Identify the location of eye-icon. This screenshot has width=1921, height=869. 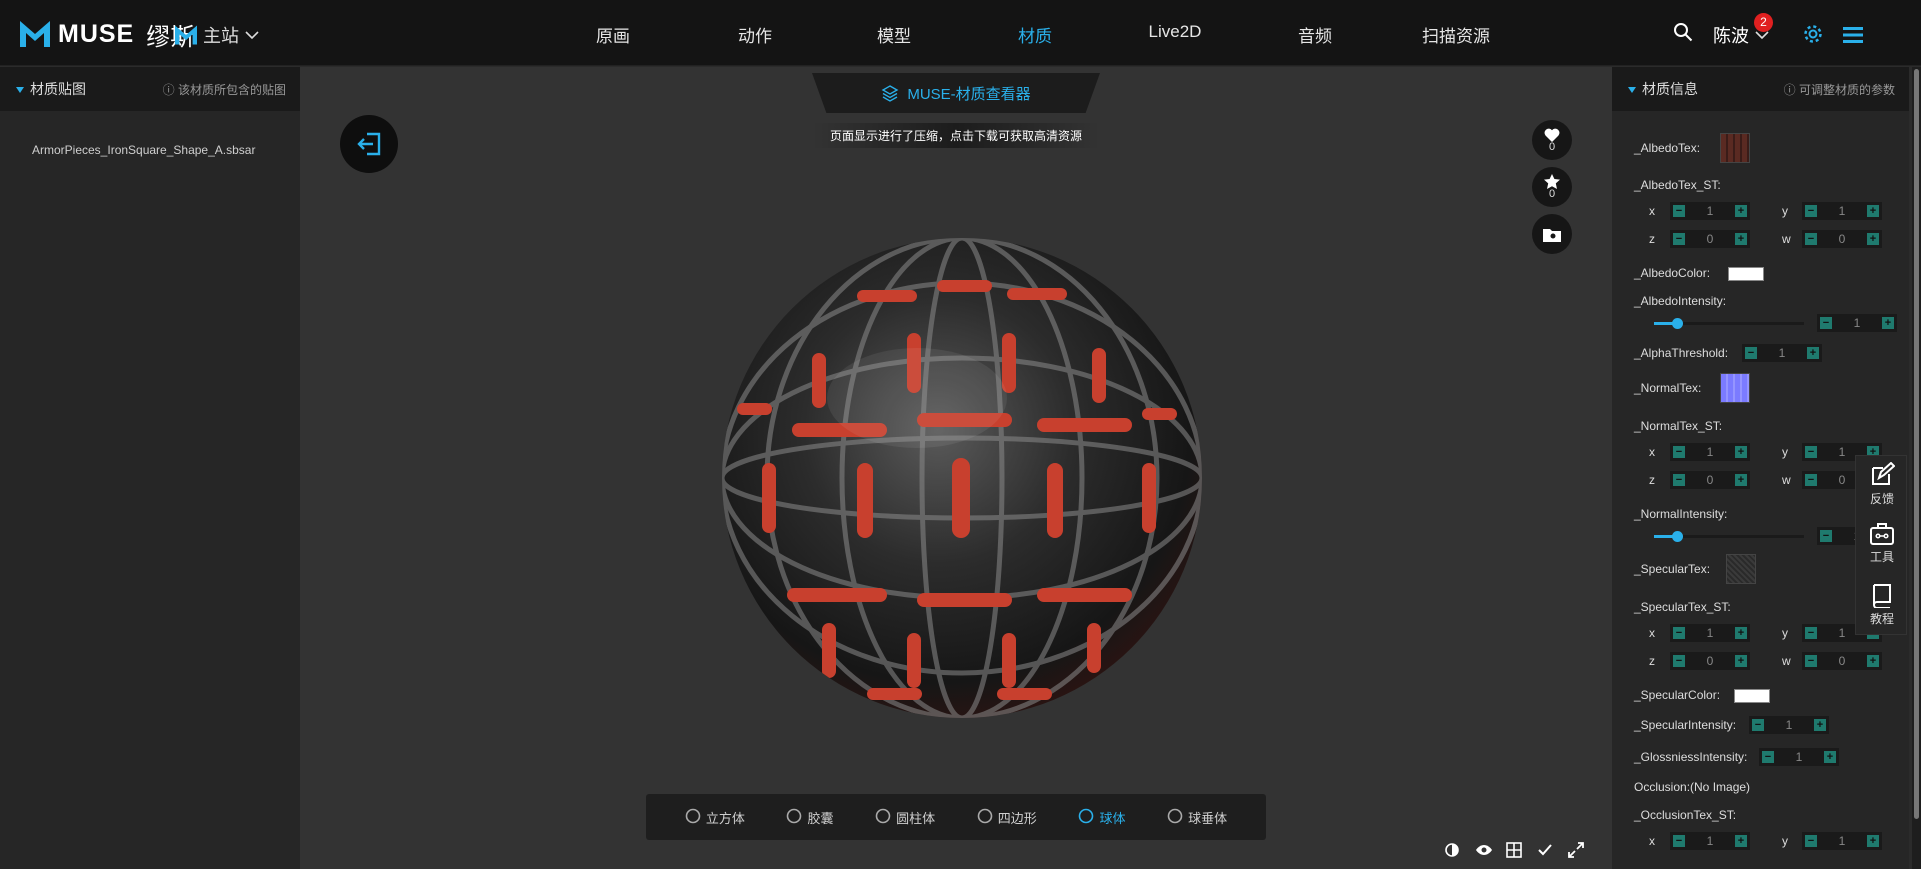
(1483, 850).